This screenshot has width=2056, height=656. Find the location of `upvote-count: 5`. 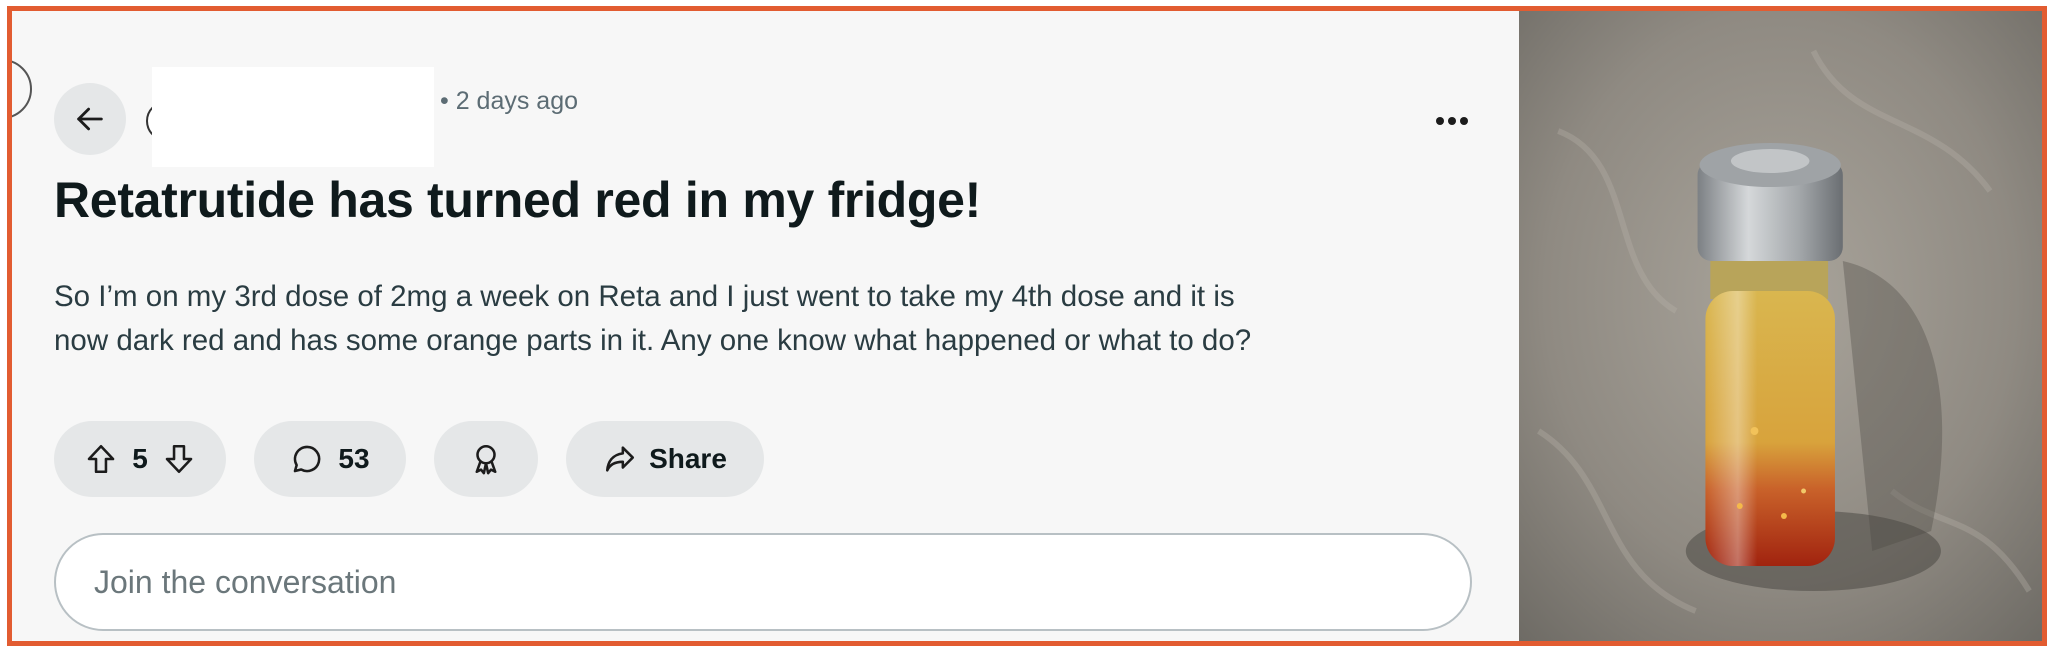

upvote-count: 5 is located at coordinates (140, 458).